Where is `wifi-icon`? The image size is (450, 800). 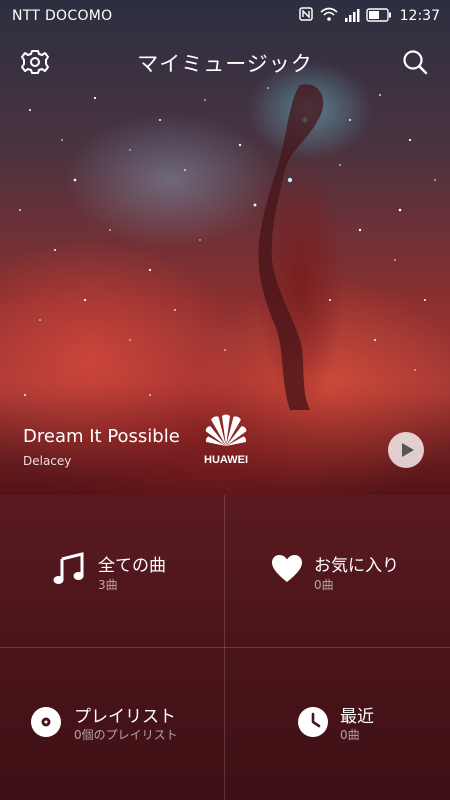 wifi-icon is located at coordinates (329, 16).